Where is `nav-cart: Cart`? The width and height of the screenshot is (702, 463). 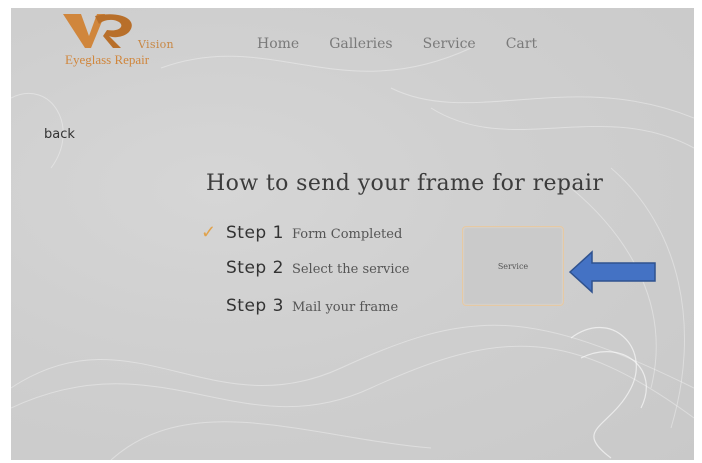 nav-cart: Cart is located at coordinates (521, 44).